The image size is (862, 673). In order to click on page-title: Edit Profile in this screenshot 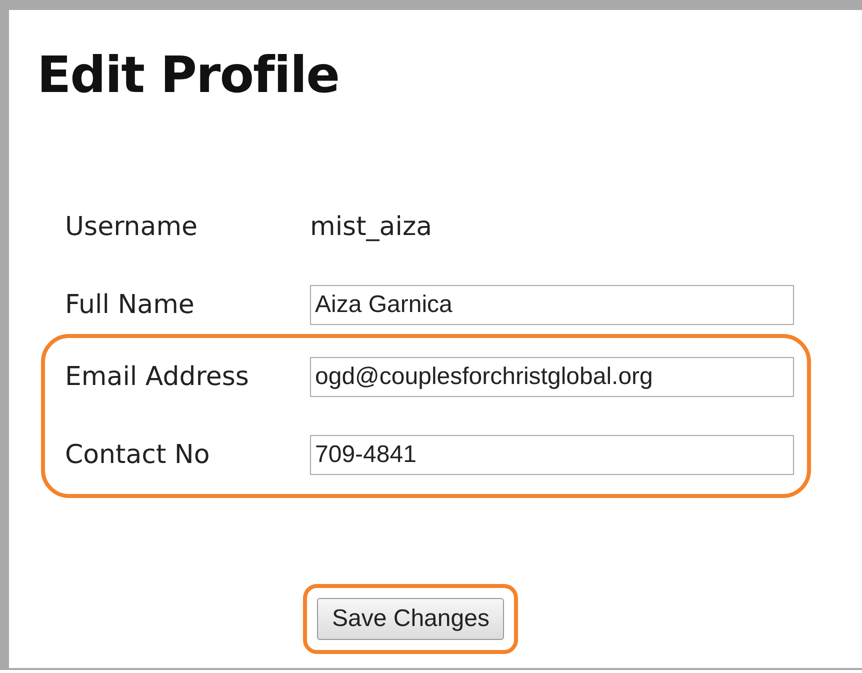, I will do `click(188, 75)`.